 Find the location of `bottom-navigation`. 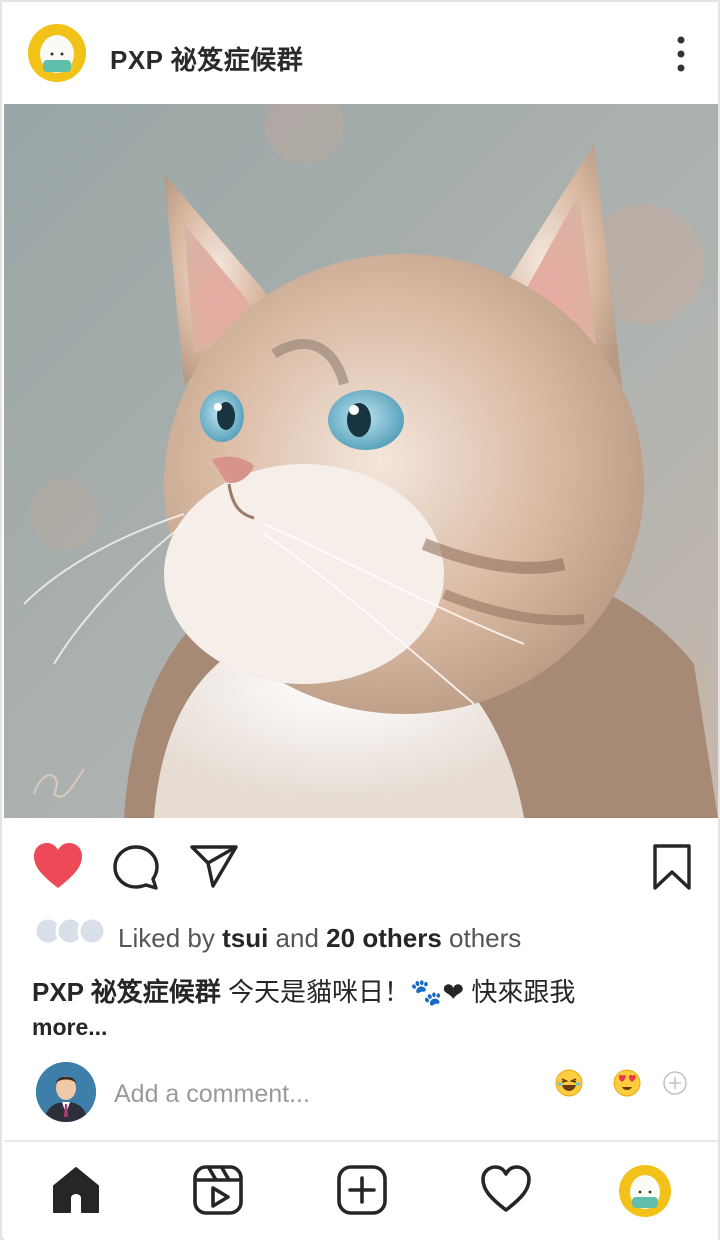

bottom-navigation is located at coordinates (361, 1190).